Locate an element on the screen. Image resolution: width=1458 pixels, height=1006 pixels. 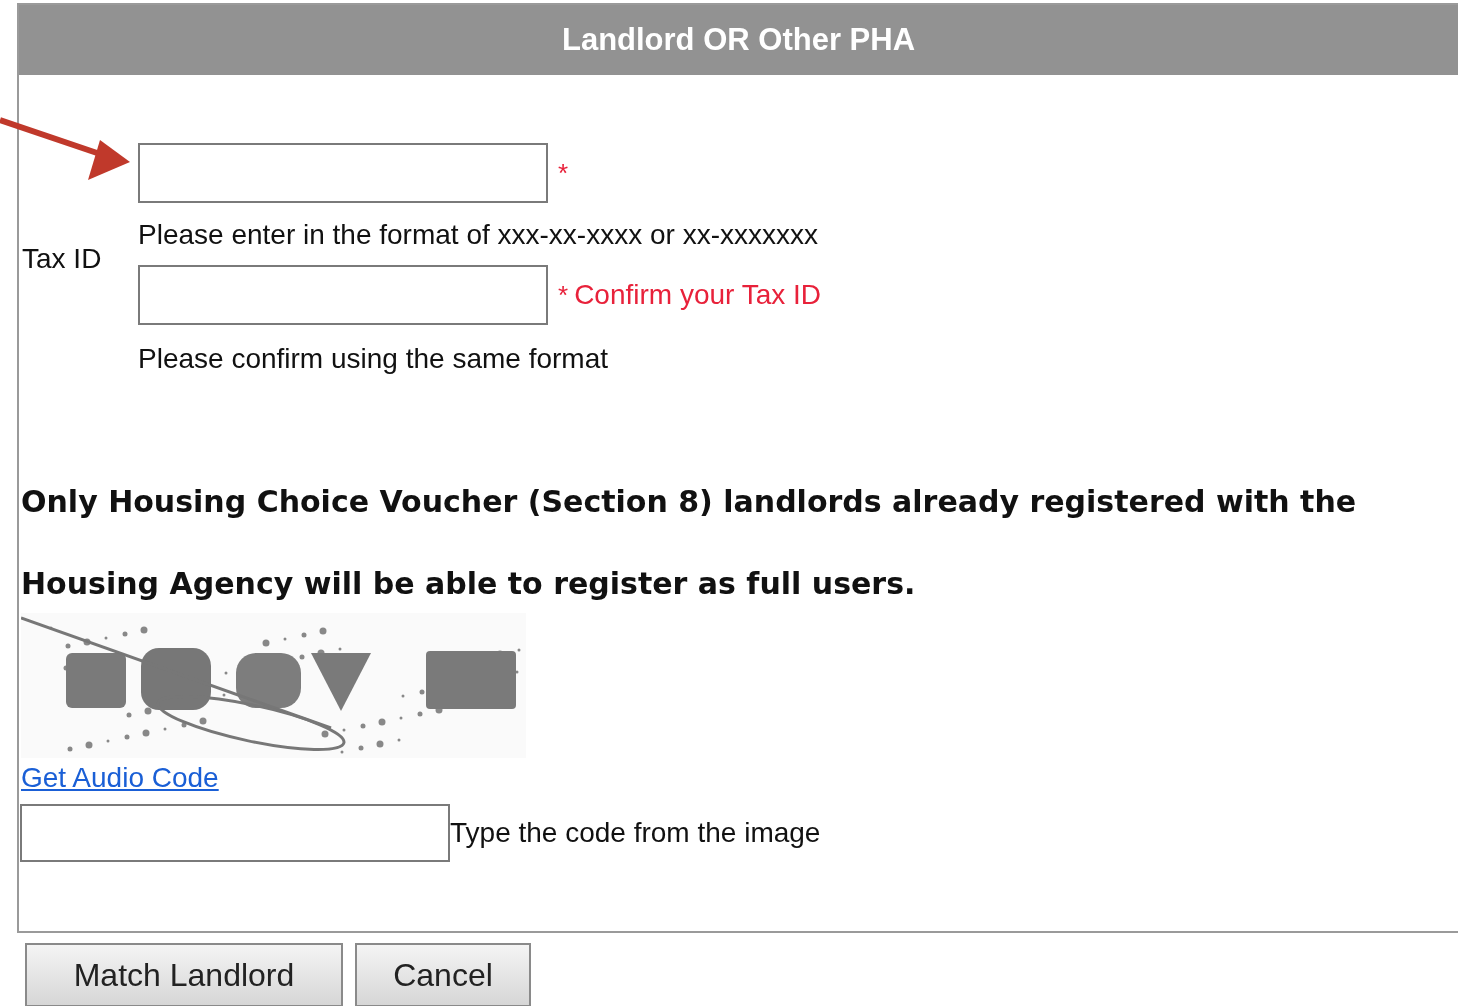
validation-message: Confirm your Tax ID is located at coordinates (697, 295).